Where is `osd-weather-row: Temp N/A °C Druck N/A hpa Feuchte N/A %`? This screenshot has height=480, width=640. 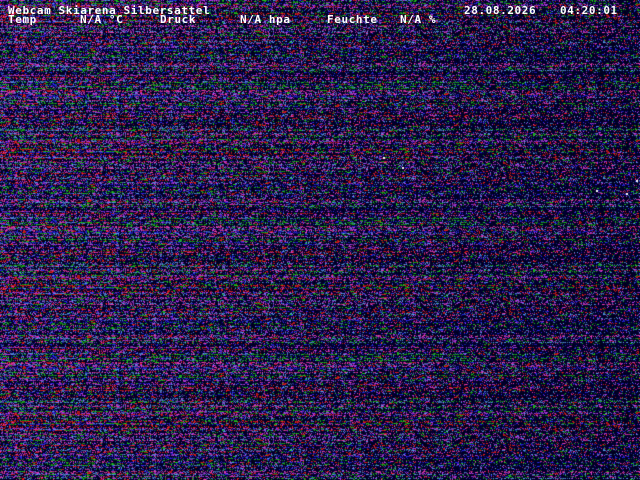 osd-weather-row: Temp N/A °C Druck N/A hpa Feuchte N/A % is located at coordinates (320, 19).